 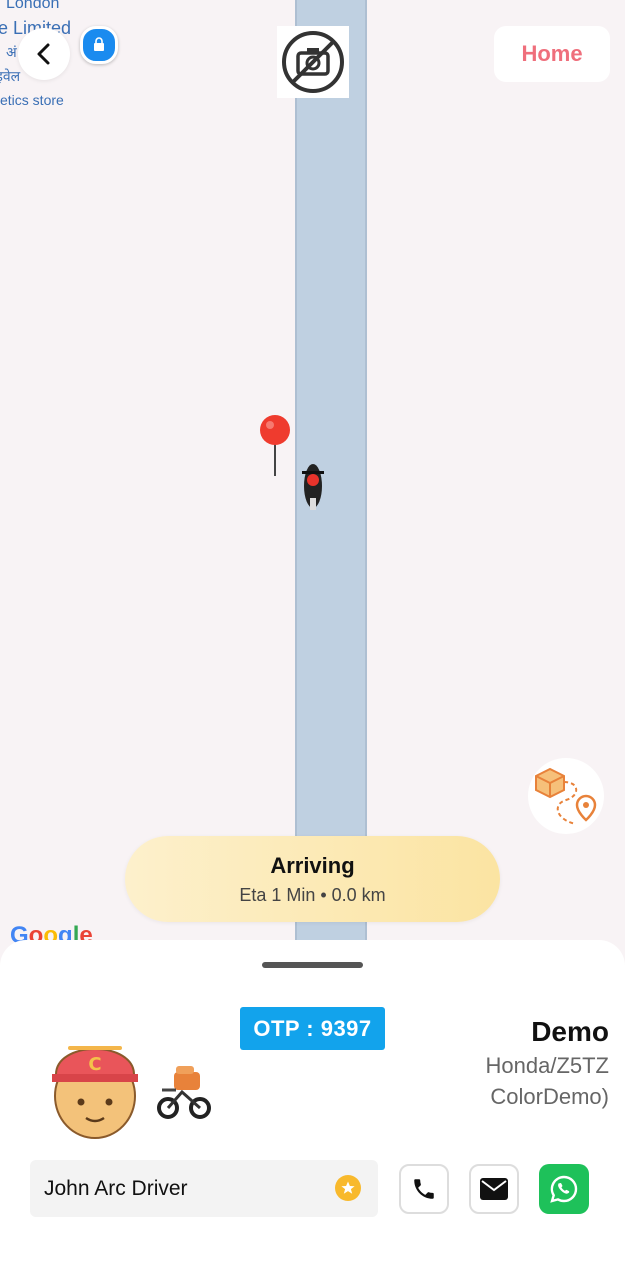 What do you see at coordinates (33, 6) in the screenshot?
I see `poi-line: London` at bounding box center [33, 6].